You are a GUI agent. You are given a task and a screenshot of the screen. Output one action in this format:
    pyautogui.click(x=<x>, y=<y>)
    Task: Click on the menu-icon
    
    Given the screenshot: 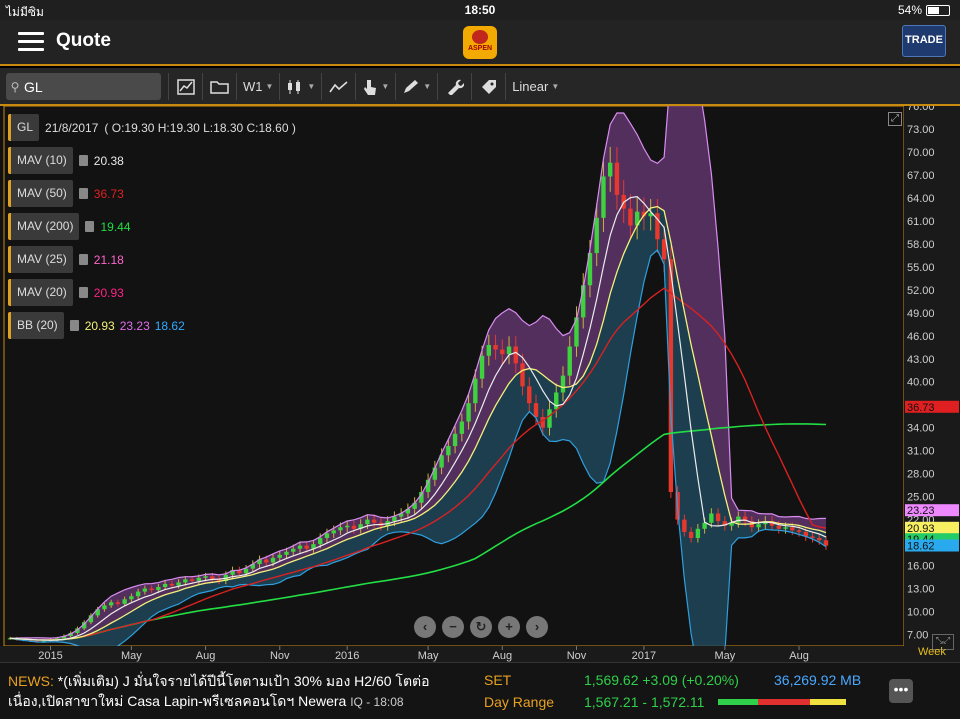 What is the action you would take?
    pyautogui.click(x=31, y=42)
    